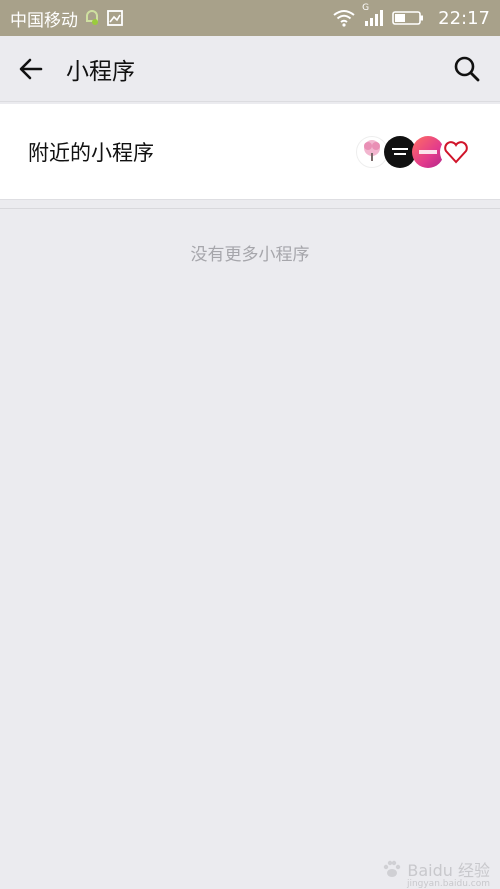 This screenshot has height=889, width=500. What do you see at coordinates (250, 152) in the screenshot?
I see `nearby-mini-programs-row: 附近的小程序` at bounding box center [250, 152].